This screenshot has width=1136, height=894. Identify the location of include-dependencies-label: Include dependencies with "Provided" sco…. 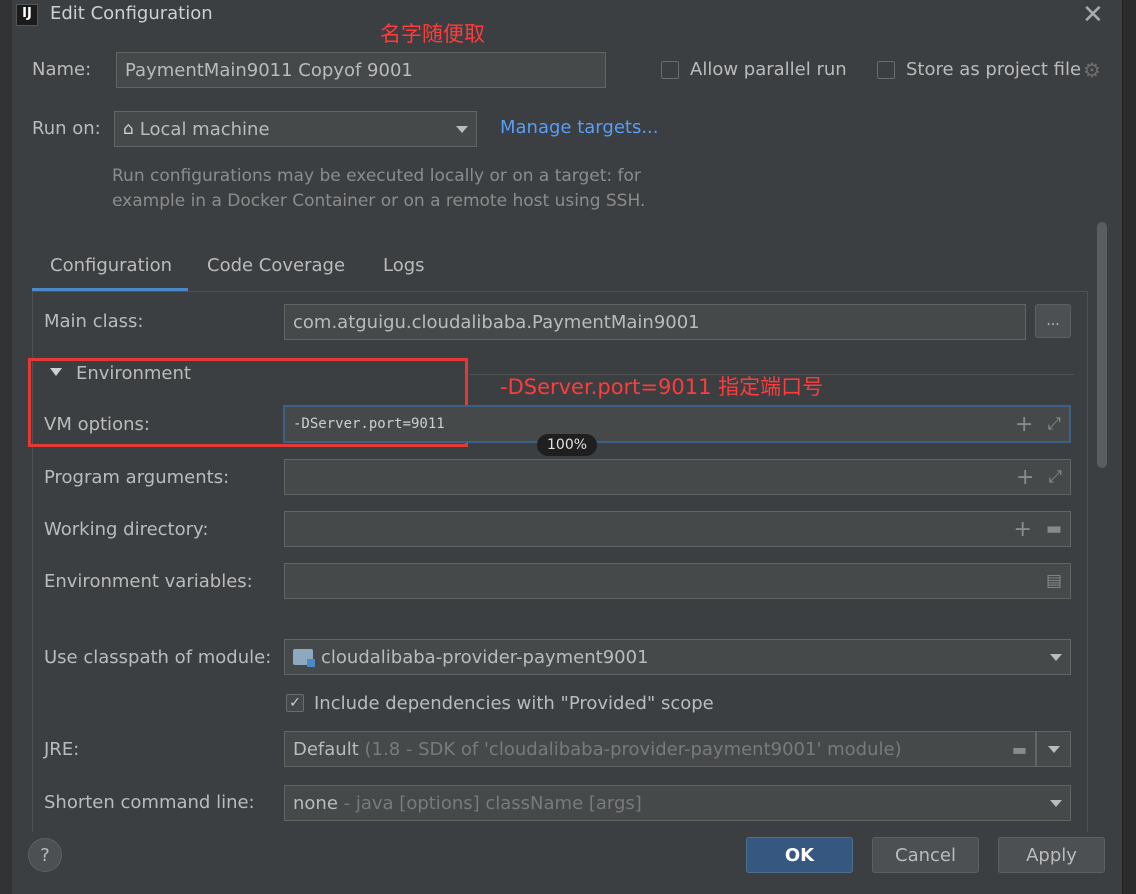
(514, 703).